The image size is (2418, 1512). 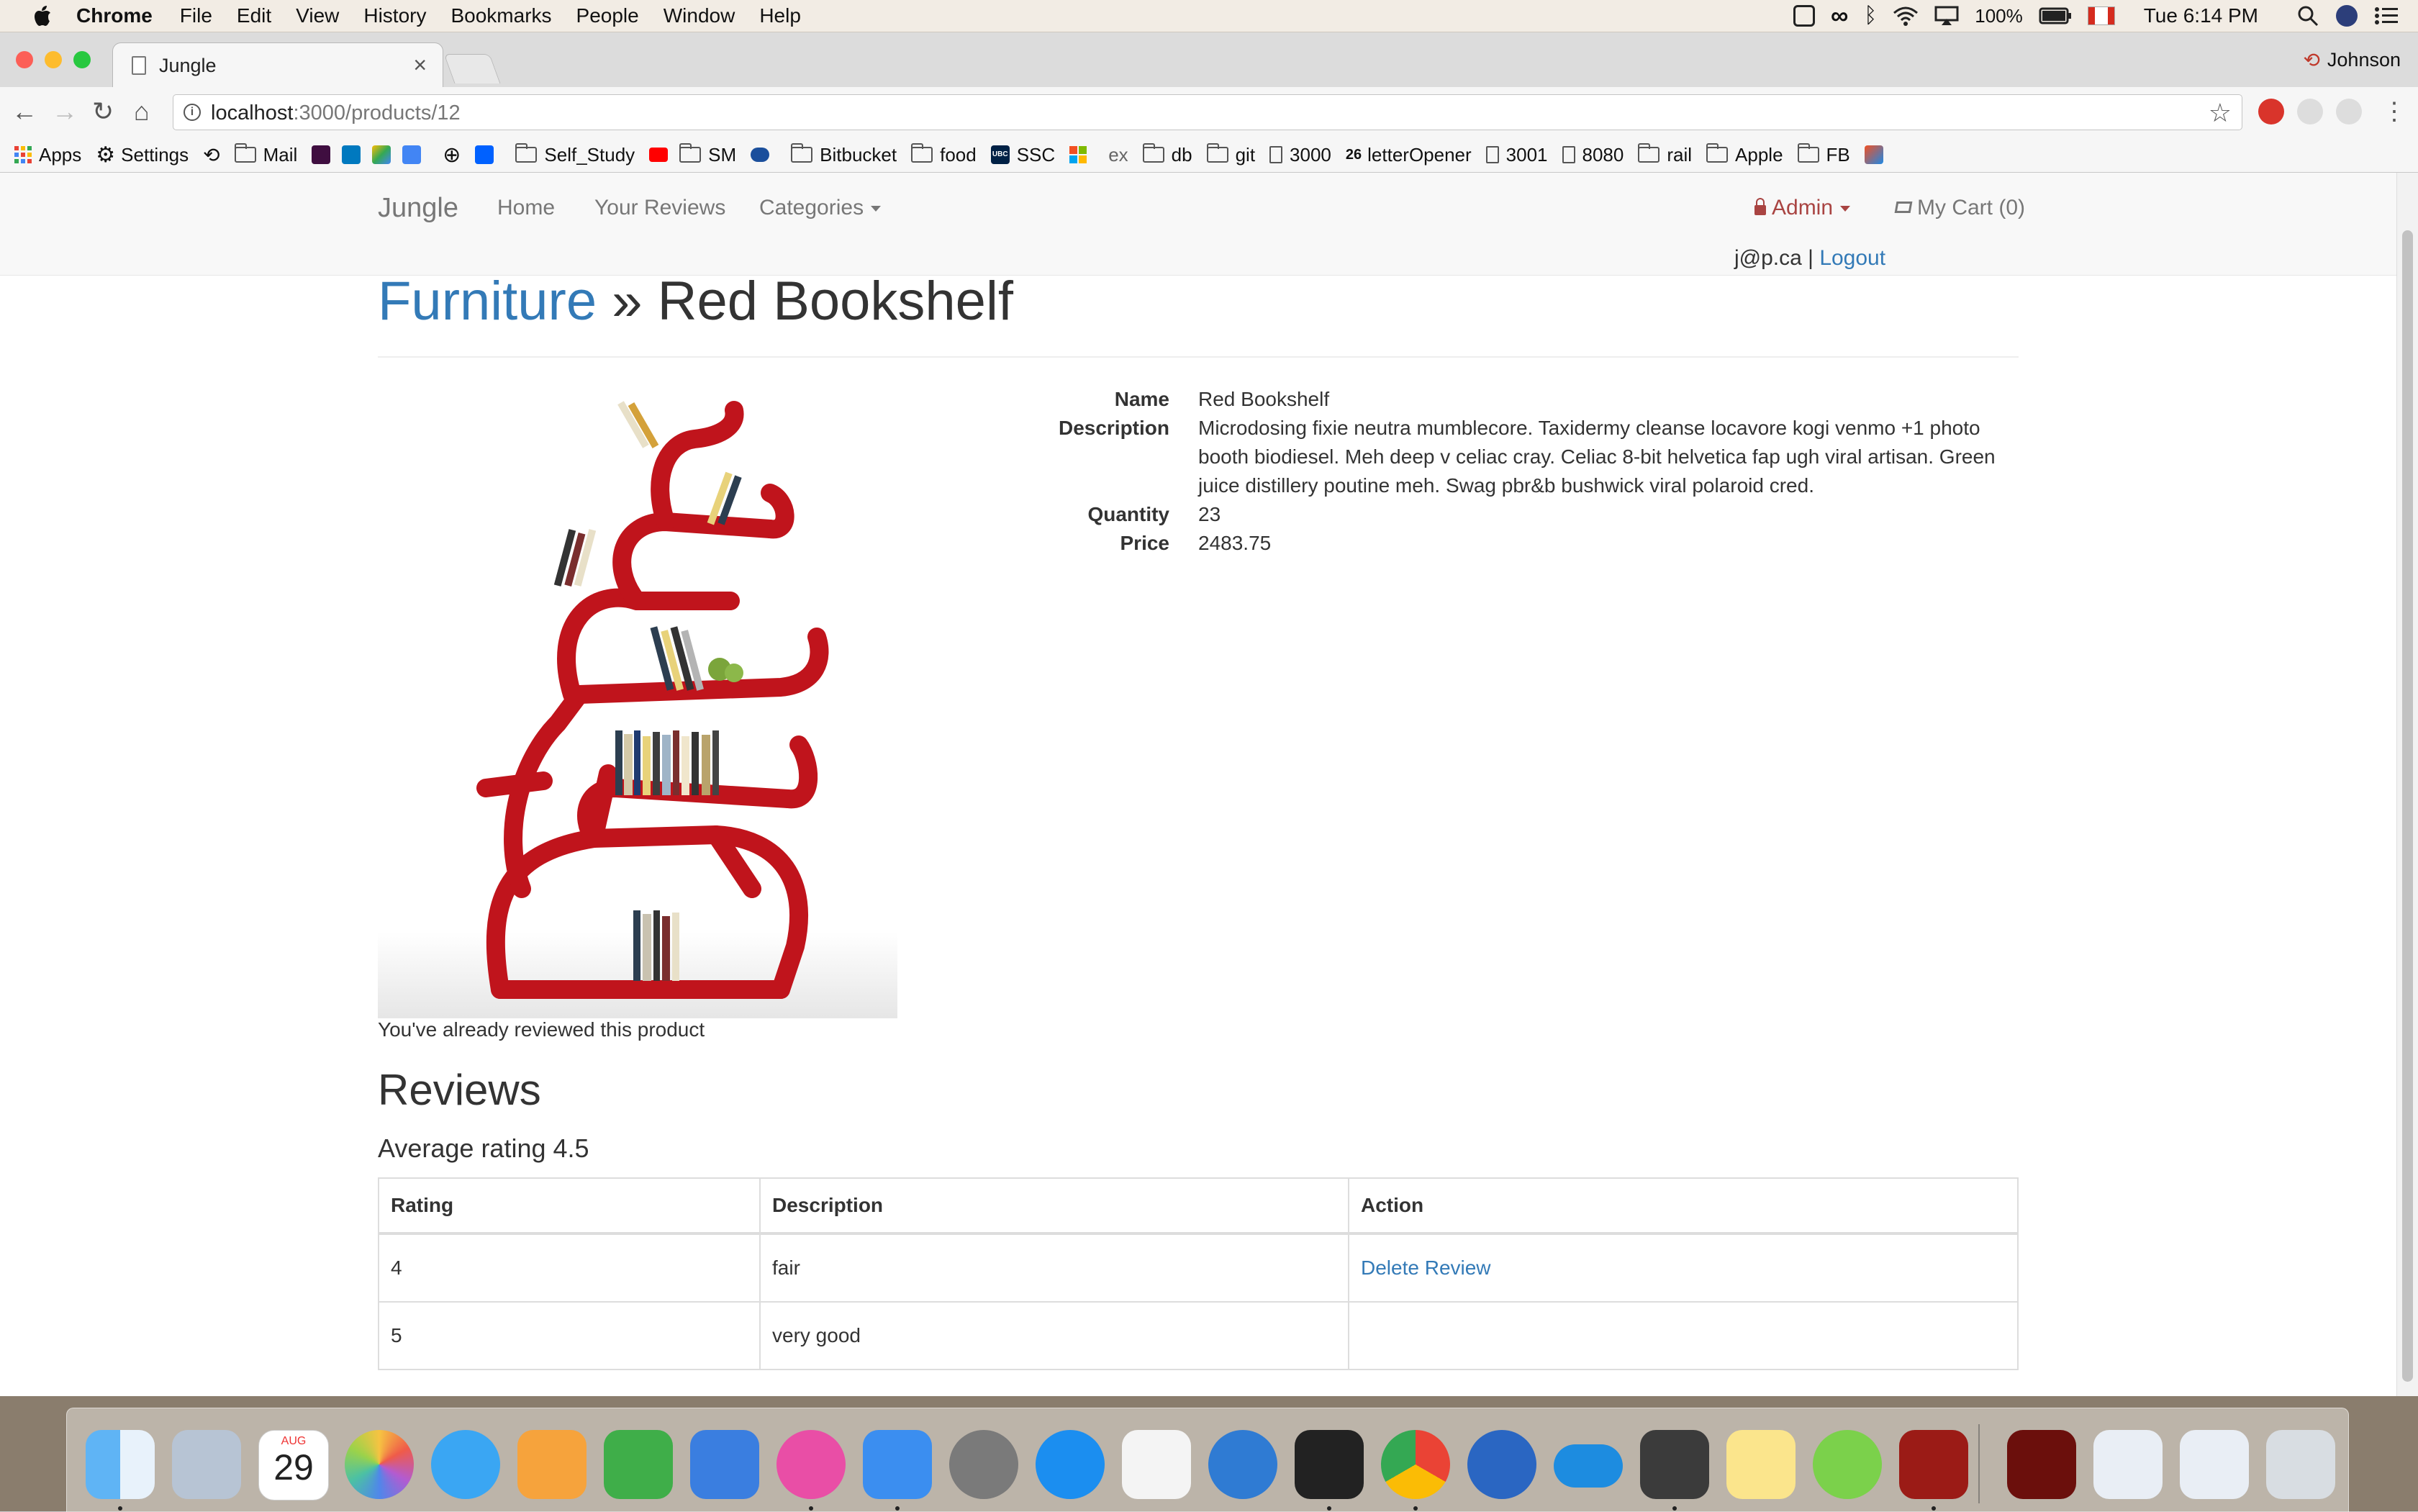 I want to click on nav-categories-dropdown: Categories, so click(x=820, y=208).